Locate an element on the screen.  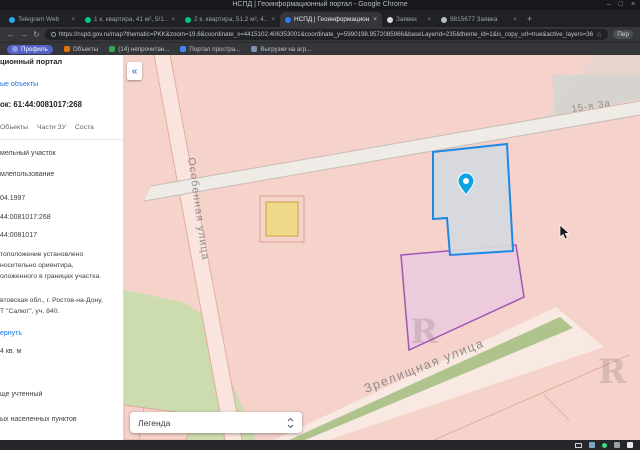
bookmark-profil: Профиль is located at coordinates (30, 49).